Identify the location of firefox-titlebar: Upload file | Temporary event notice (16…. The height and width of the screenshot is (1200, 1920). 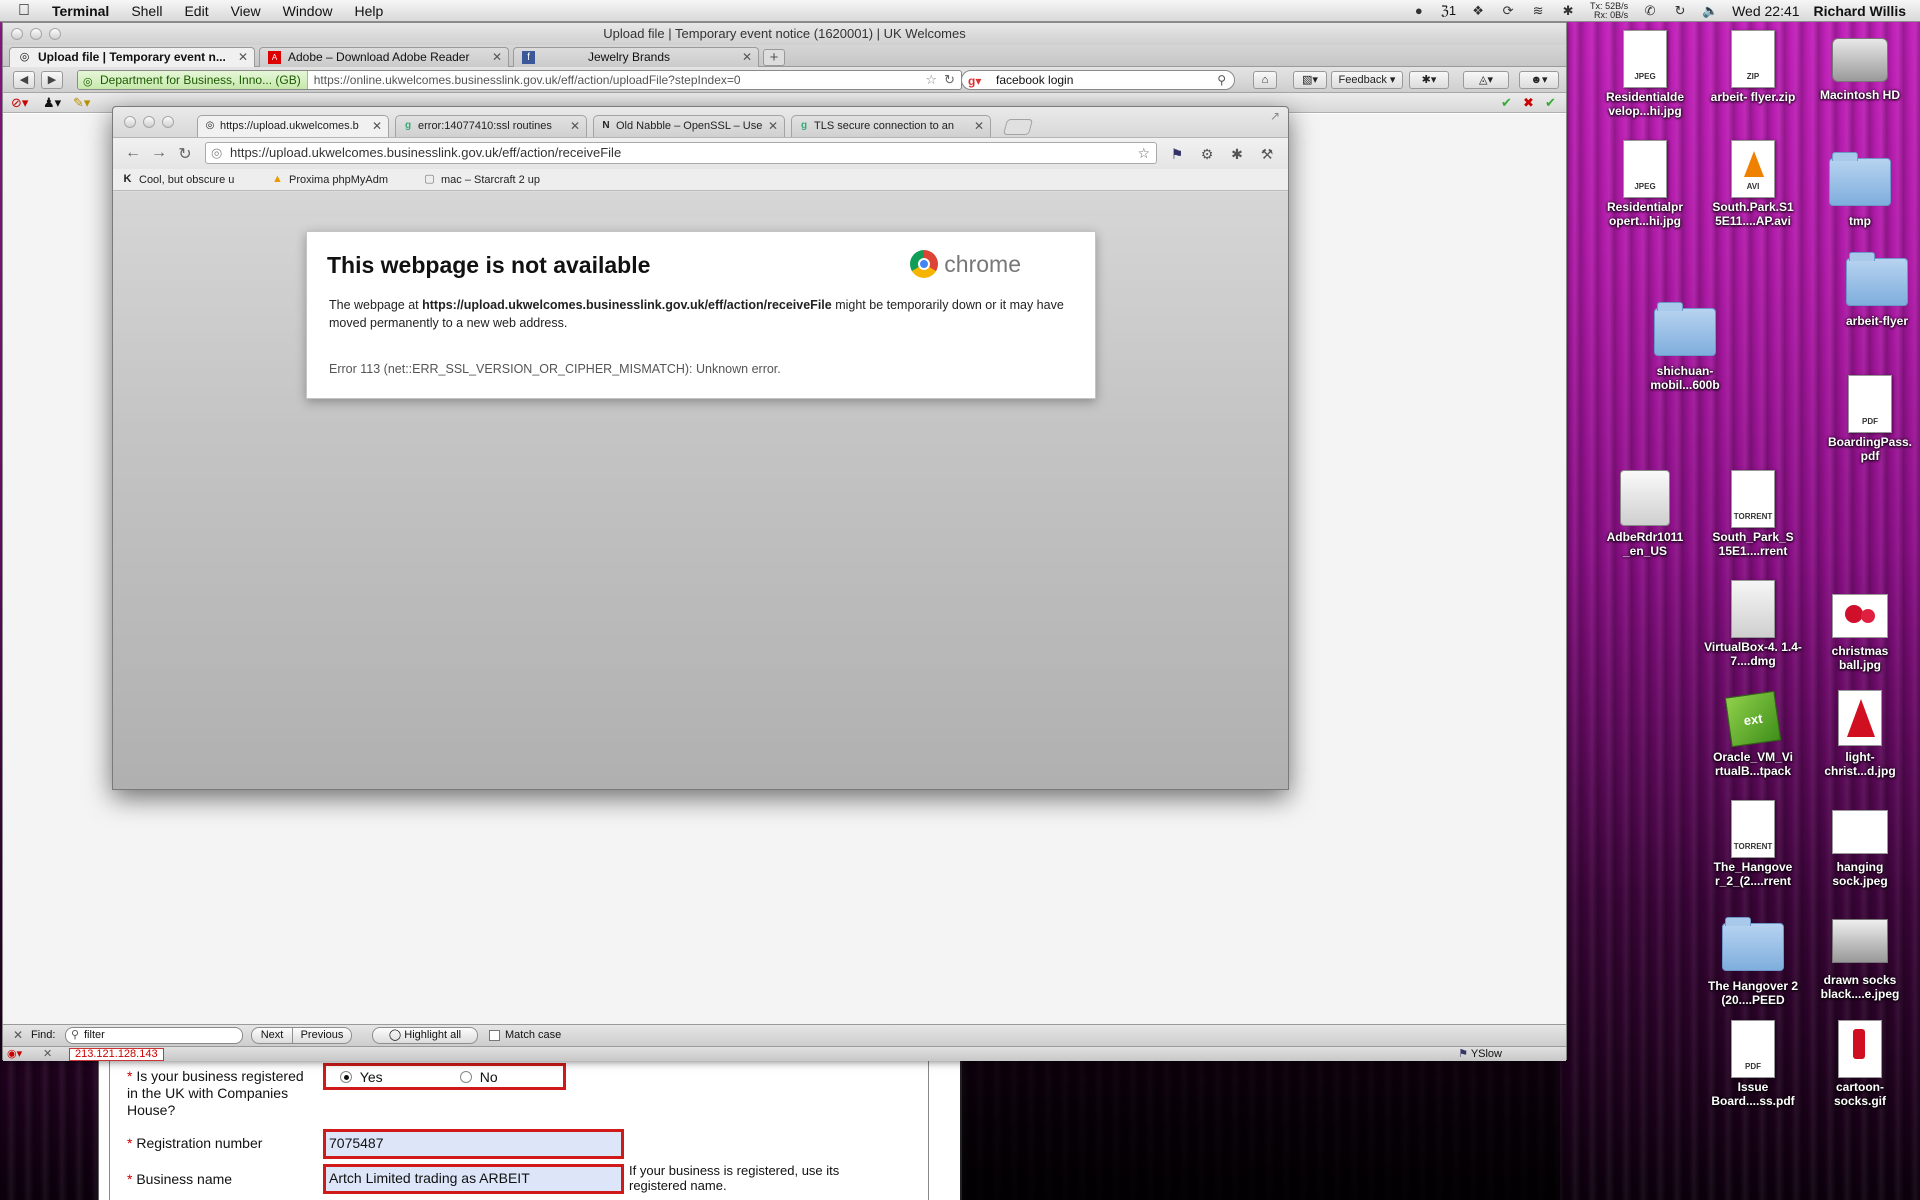
(784, 34).